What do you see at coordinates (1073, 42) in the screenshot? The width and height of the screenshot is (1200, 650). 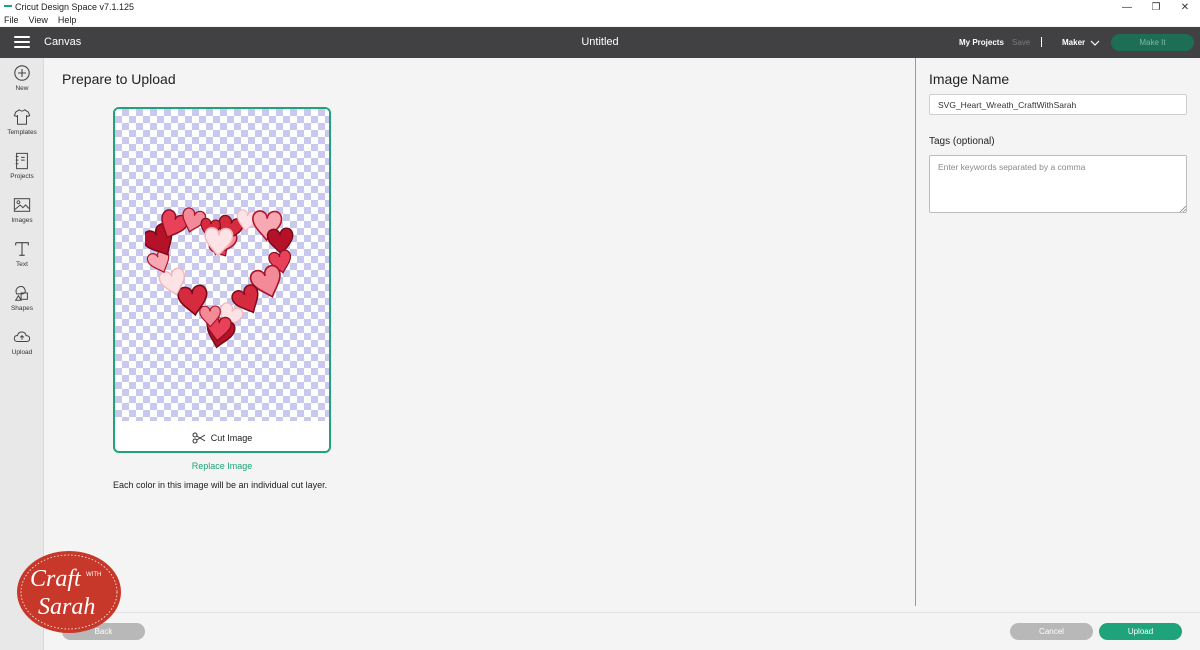 I see `machine-selector: Maker` at bounding box center [1073, 42].